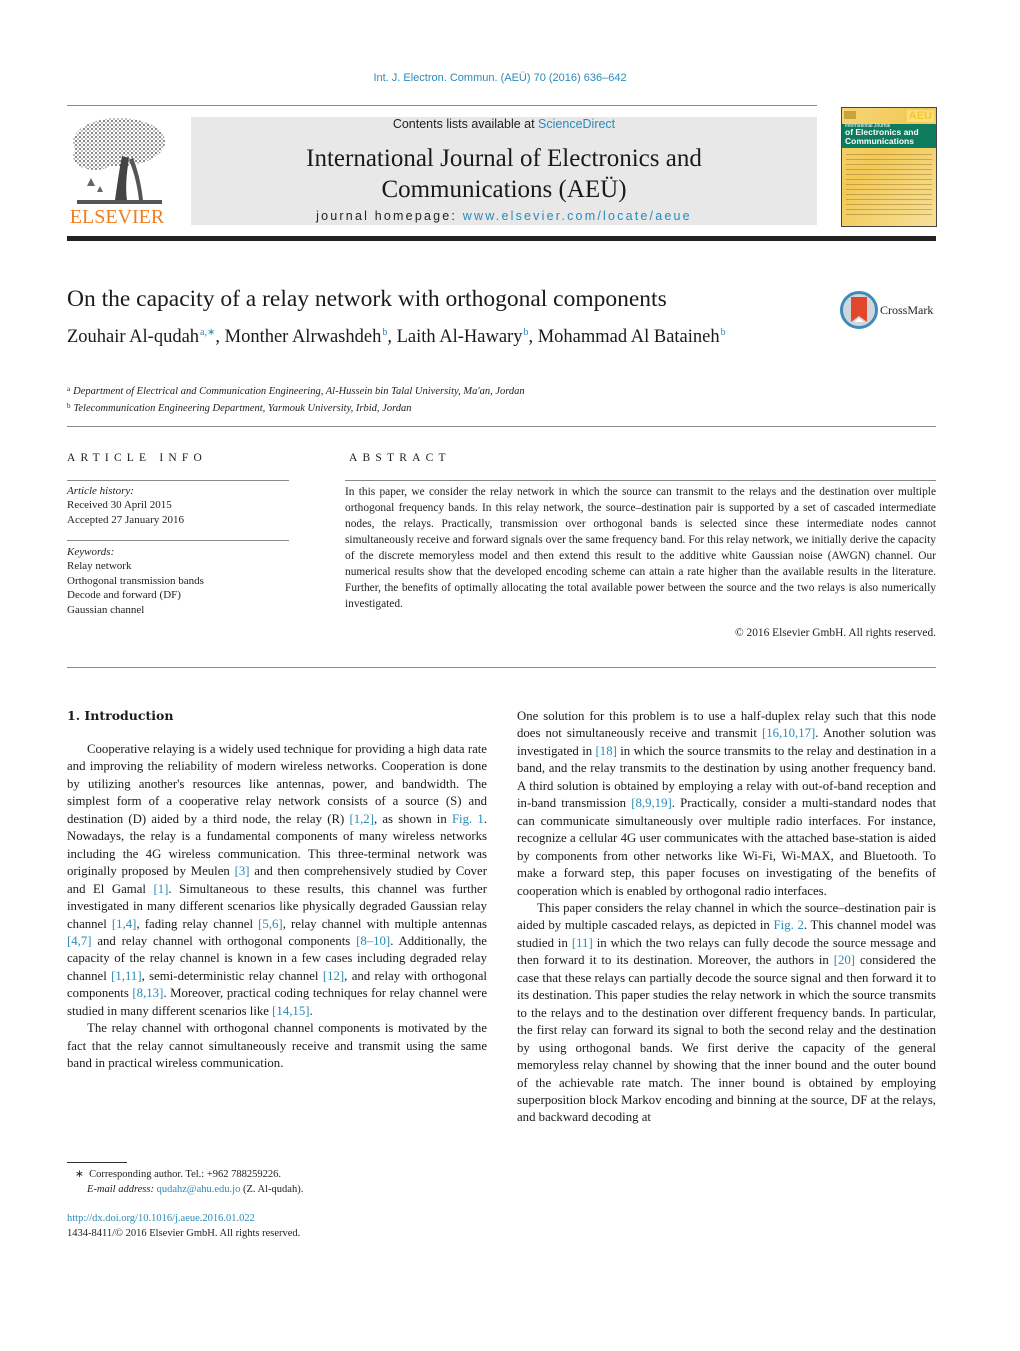 The image size is (1020, 1351). What do you see at coordinates (333, 976) in the screenshot?
I see `citation-link: [12]` at bounding box center [333, 976].